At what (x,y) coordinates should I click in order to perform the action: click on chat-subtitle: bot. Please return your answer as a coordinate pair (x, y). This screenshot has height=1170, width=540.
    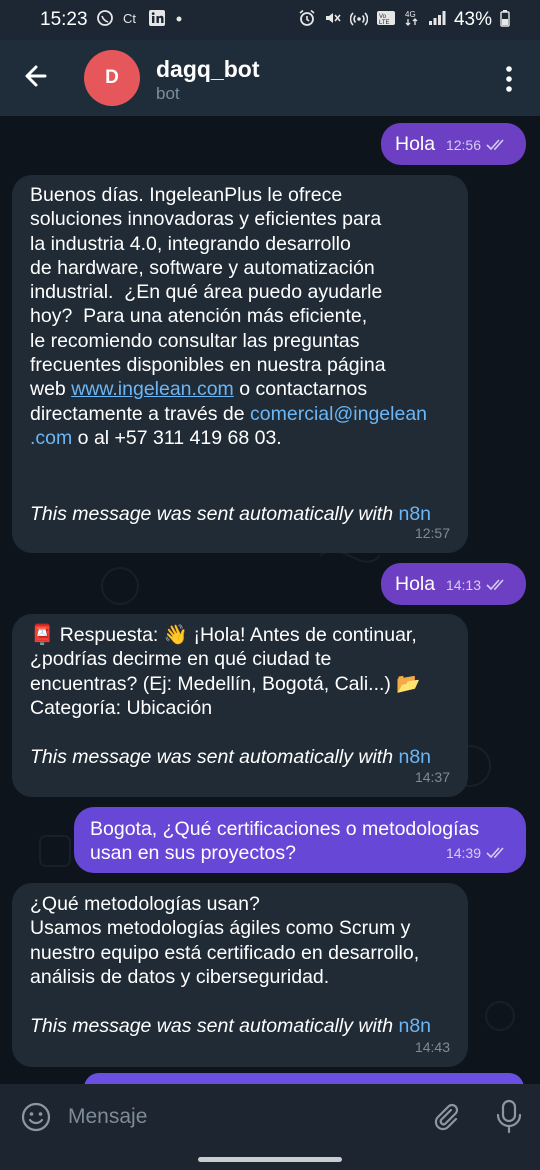
    Looking at the image, I should click on (168, 93).